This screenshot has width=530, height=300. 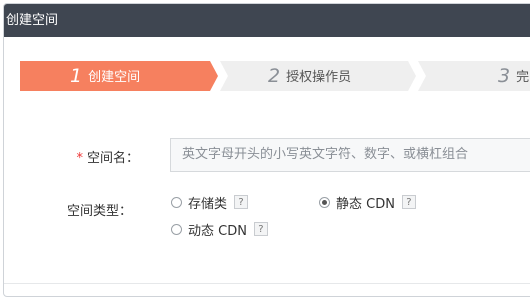 What do you see at coordinates (76, 76) in the screenshot?
I see `step-number: 1` at bounding box center [76, 76].